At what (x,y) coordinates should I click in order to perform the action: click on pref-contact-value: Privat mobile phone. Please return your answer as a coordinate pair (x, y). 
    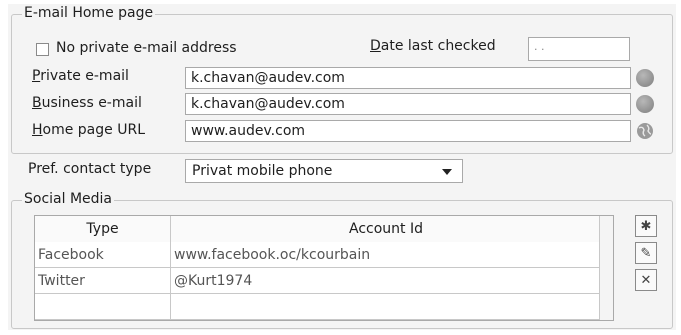
    Looking at the image, I should click on (262, 171).